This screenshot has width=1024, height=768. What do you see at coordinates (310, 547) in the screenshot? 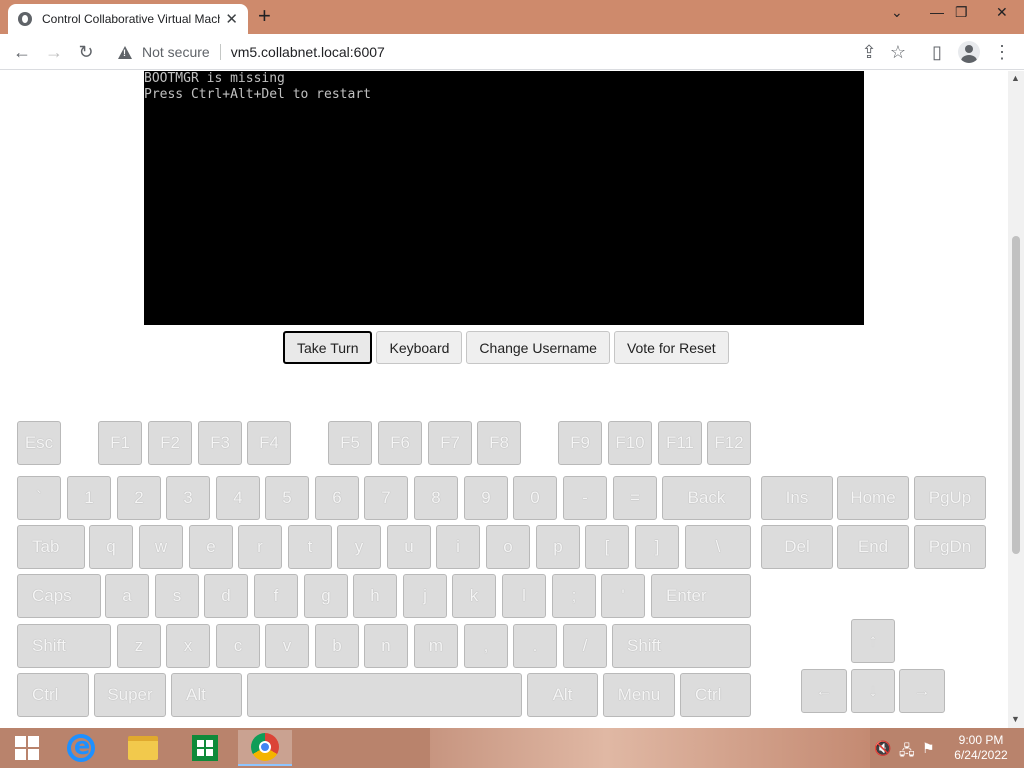
I see `key-t: t` at bounding box center [310, 547].